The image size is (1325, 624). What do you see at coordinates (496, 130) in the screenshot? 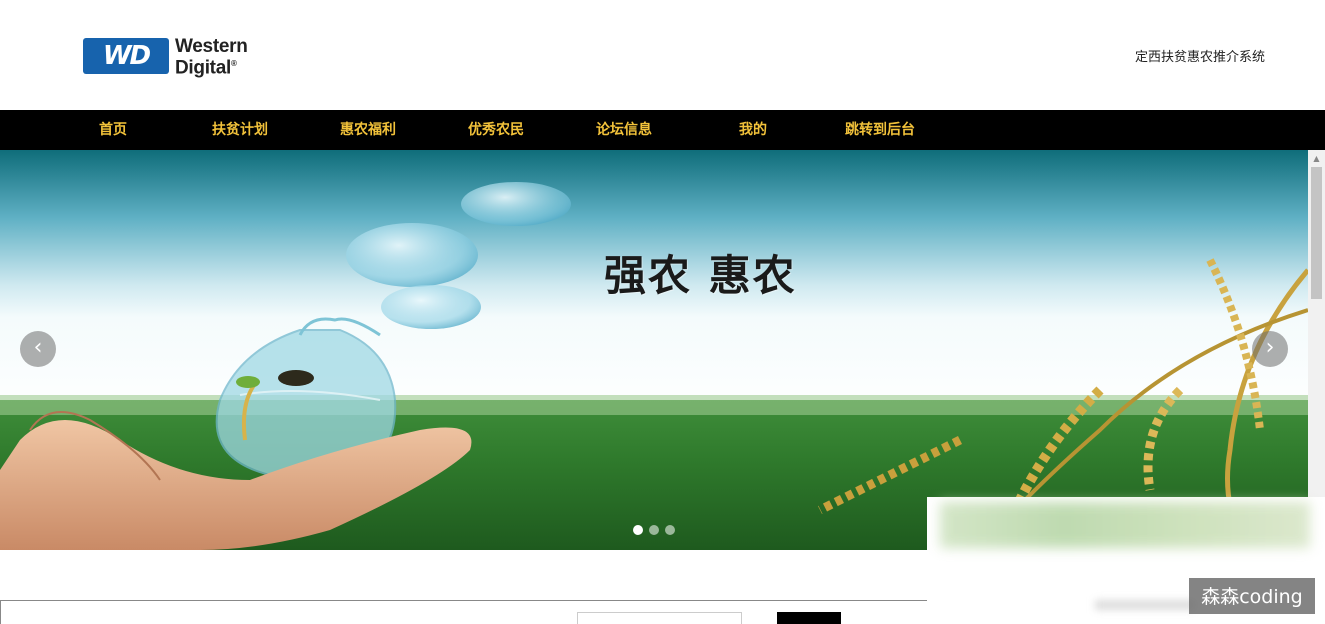
I see `nav-item-farmers: 优秀农民` at bounding box center [496, 130].